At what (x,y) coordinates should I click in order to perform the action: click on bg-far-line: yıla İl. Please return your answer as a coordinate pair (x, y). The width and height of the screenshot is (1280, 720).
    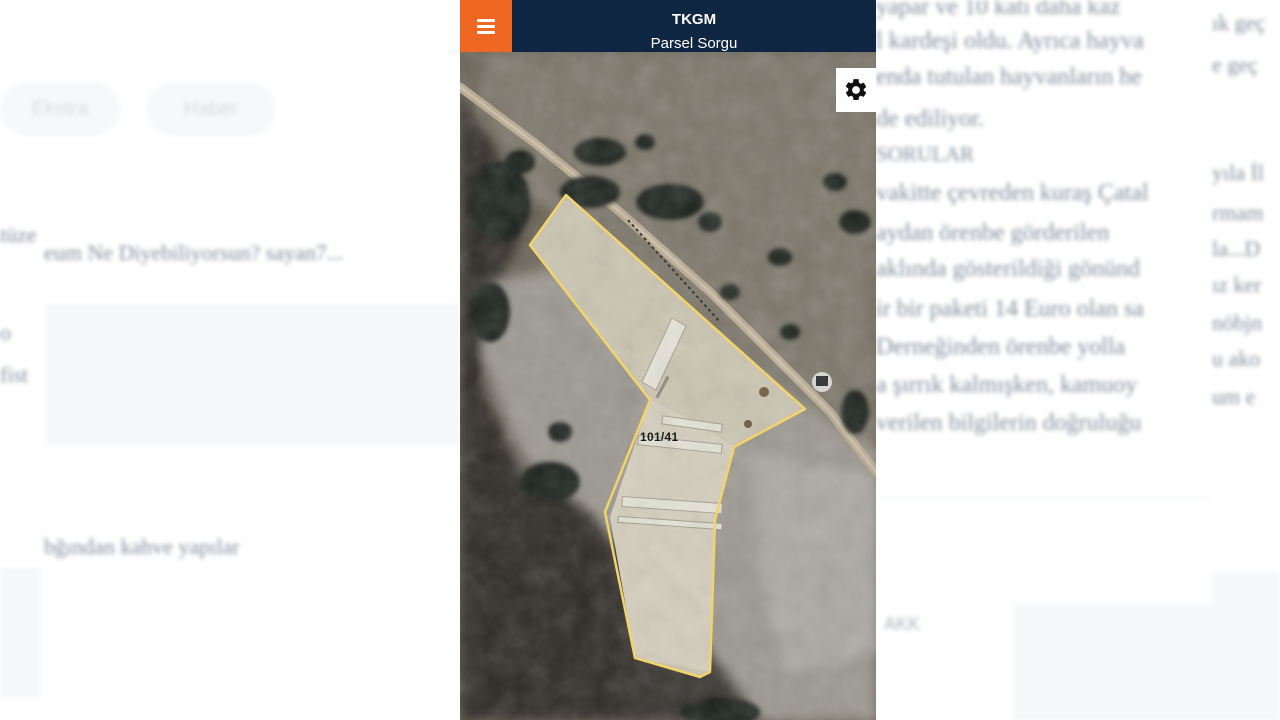
    Looking at the image, I should click on (1238, 172).